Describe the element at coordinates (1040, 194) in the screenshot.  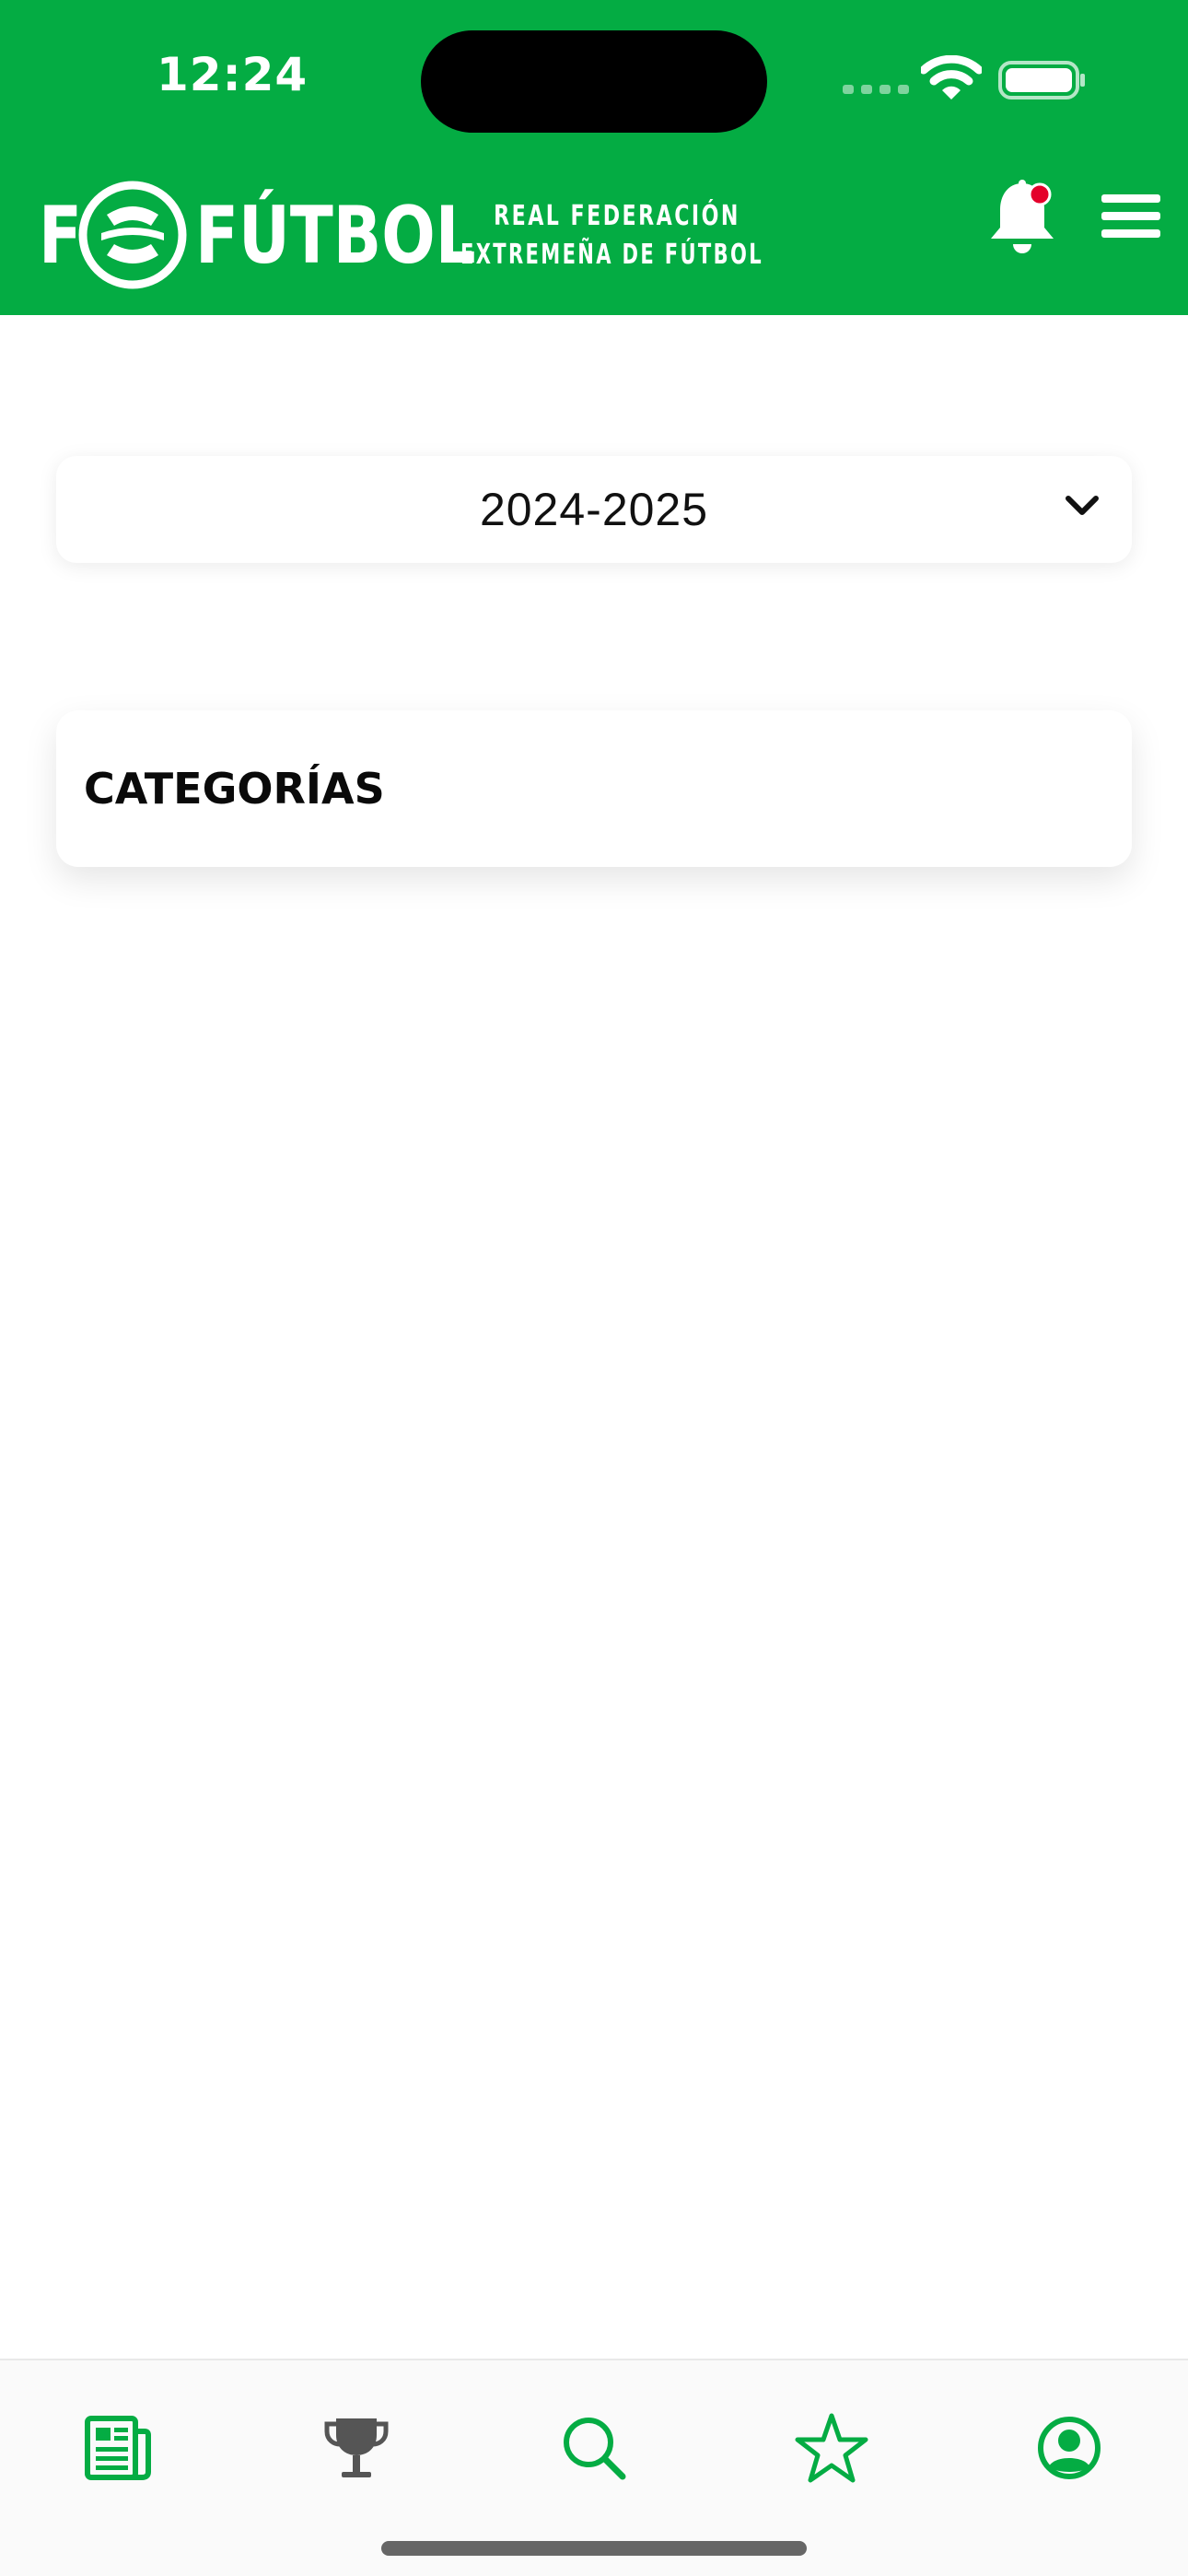
I see `notification-dot` at that location.